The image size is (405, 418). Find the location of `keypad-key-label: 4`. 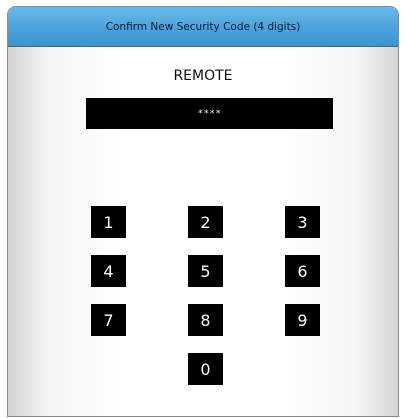

keypad-key-label: 4 is located at coordinates (108, 271).